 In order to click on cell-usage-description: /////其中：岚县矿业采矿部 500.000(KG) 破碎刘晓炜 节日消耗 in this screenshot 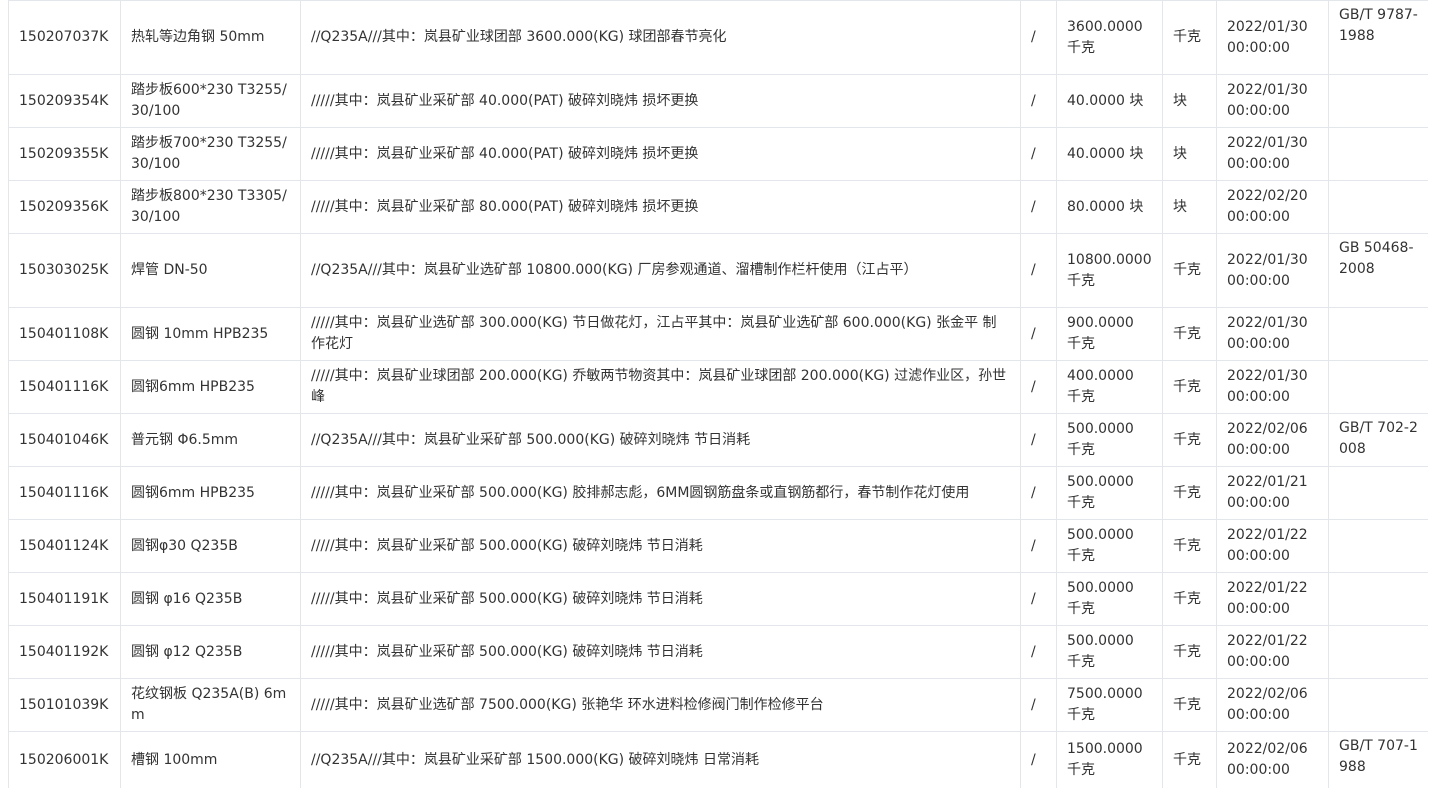, I will do `click(660, 546)`.